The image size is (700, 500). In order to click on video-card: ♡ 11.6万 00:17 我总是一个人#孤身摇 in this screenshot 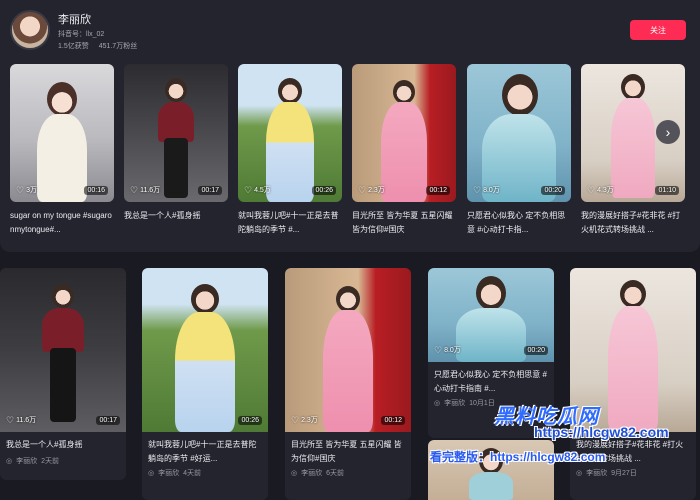, I will do `click(176, 150)`.